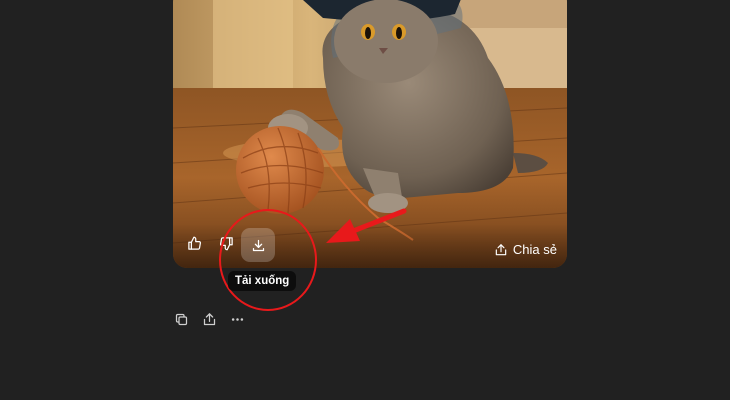  What do you see at coordinates (534, 249) in the screenshot?
I see `share-label: Chia sẻ` at bounding box center [534, 249].